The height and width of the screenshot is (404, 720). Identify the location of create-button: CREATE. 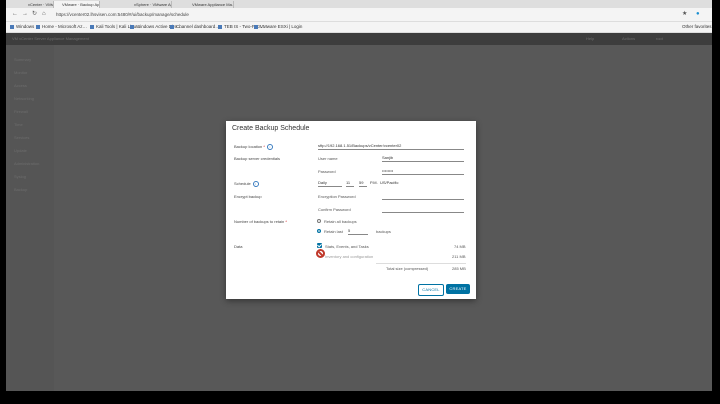
(458, 289).